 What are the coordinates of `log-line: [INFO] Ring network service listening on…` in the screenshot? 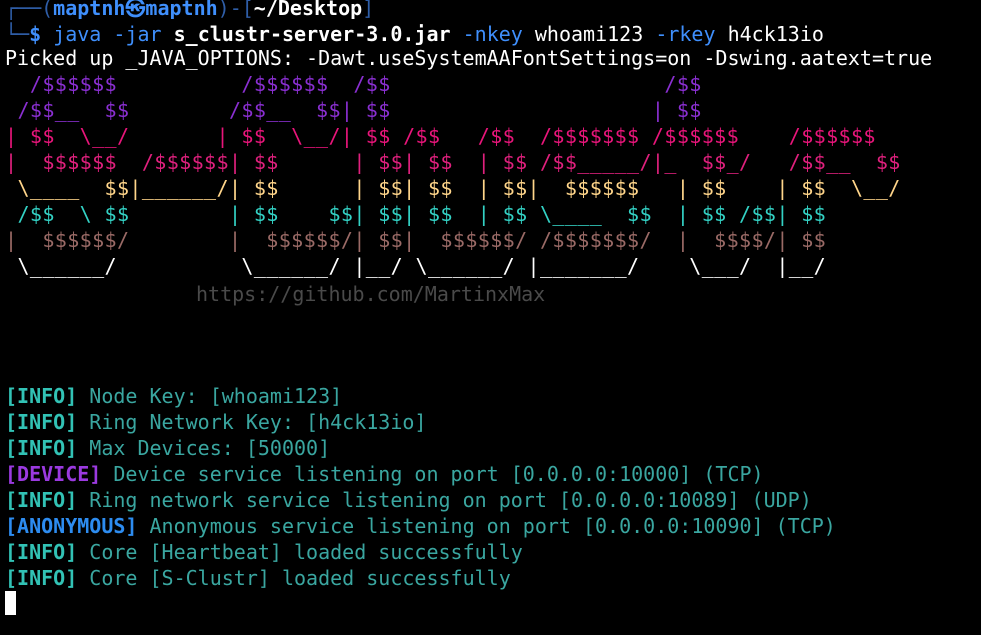 It's located at (408, 500).